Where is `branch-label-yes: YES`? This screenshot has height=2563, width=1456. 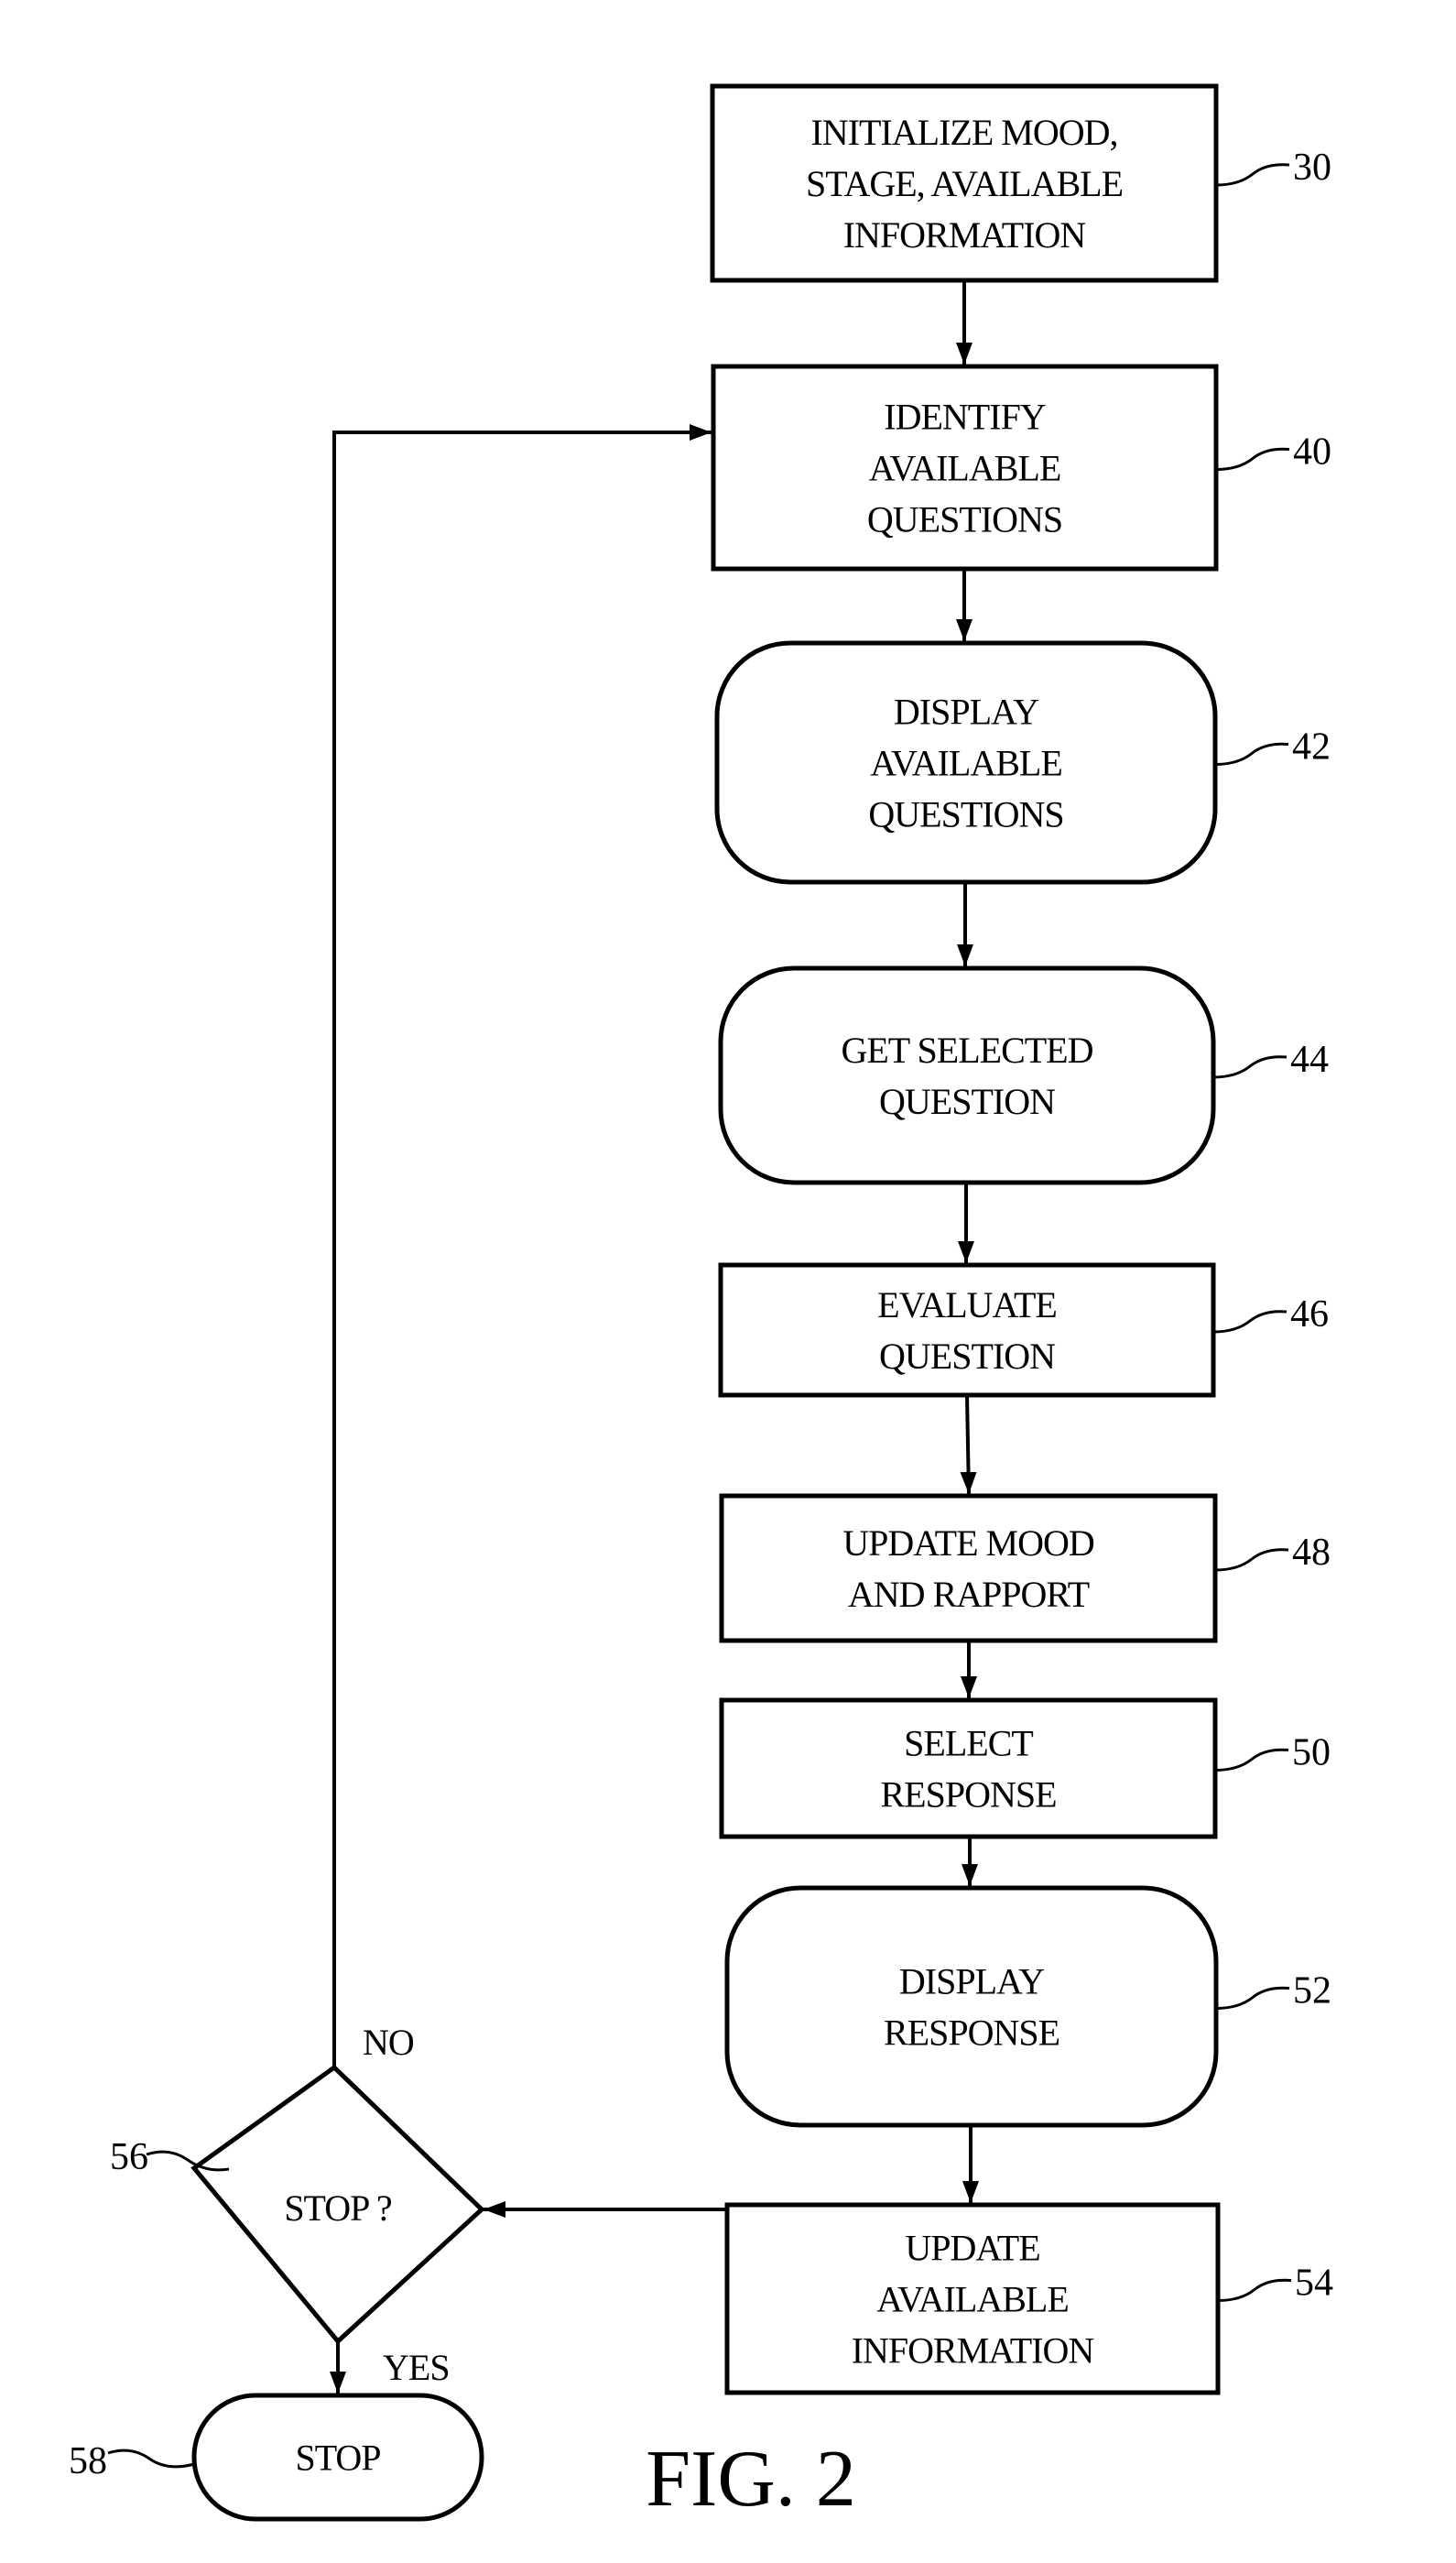 branch-label-yes: YES is located at coordinates (416, 2367).